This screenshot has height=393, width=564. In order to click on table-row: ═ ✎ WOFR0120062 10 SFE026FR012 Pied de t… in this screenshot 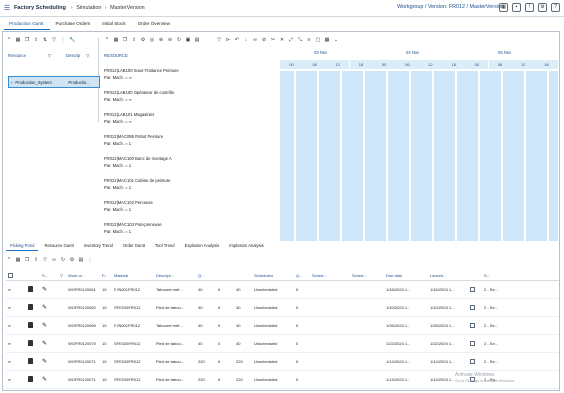, I will do `click(282, 308)`.